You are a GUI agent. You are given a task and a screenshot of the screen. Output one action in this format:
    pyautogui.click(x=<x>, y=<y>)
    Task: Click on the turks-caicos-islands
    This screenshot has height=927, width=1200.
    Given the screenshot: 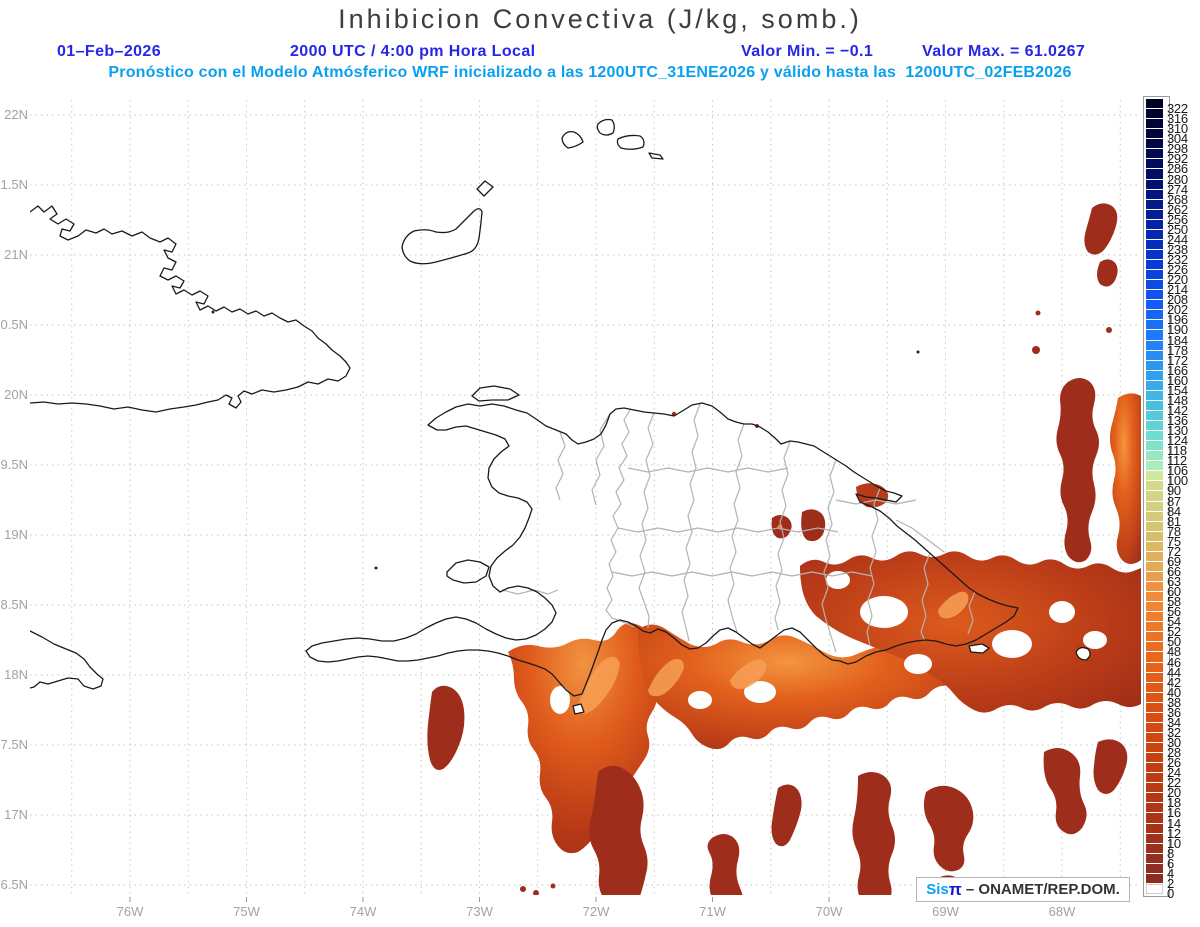 What is the action you would take?
    pyautogui.click(x=612, y=139)
    